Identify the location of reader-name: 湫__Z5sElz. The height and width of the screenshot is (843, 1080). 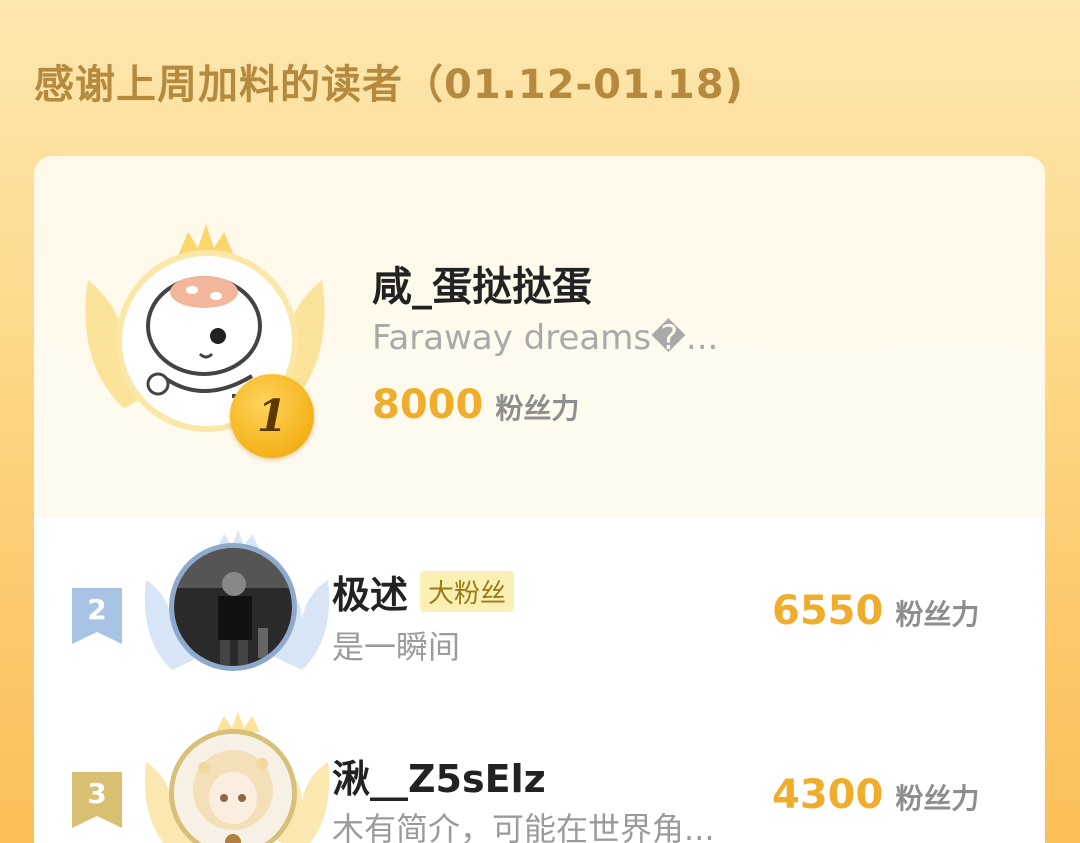
(439, 775).